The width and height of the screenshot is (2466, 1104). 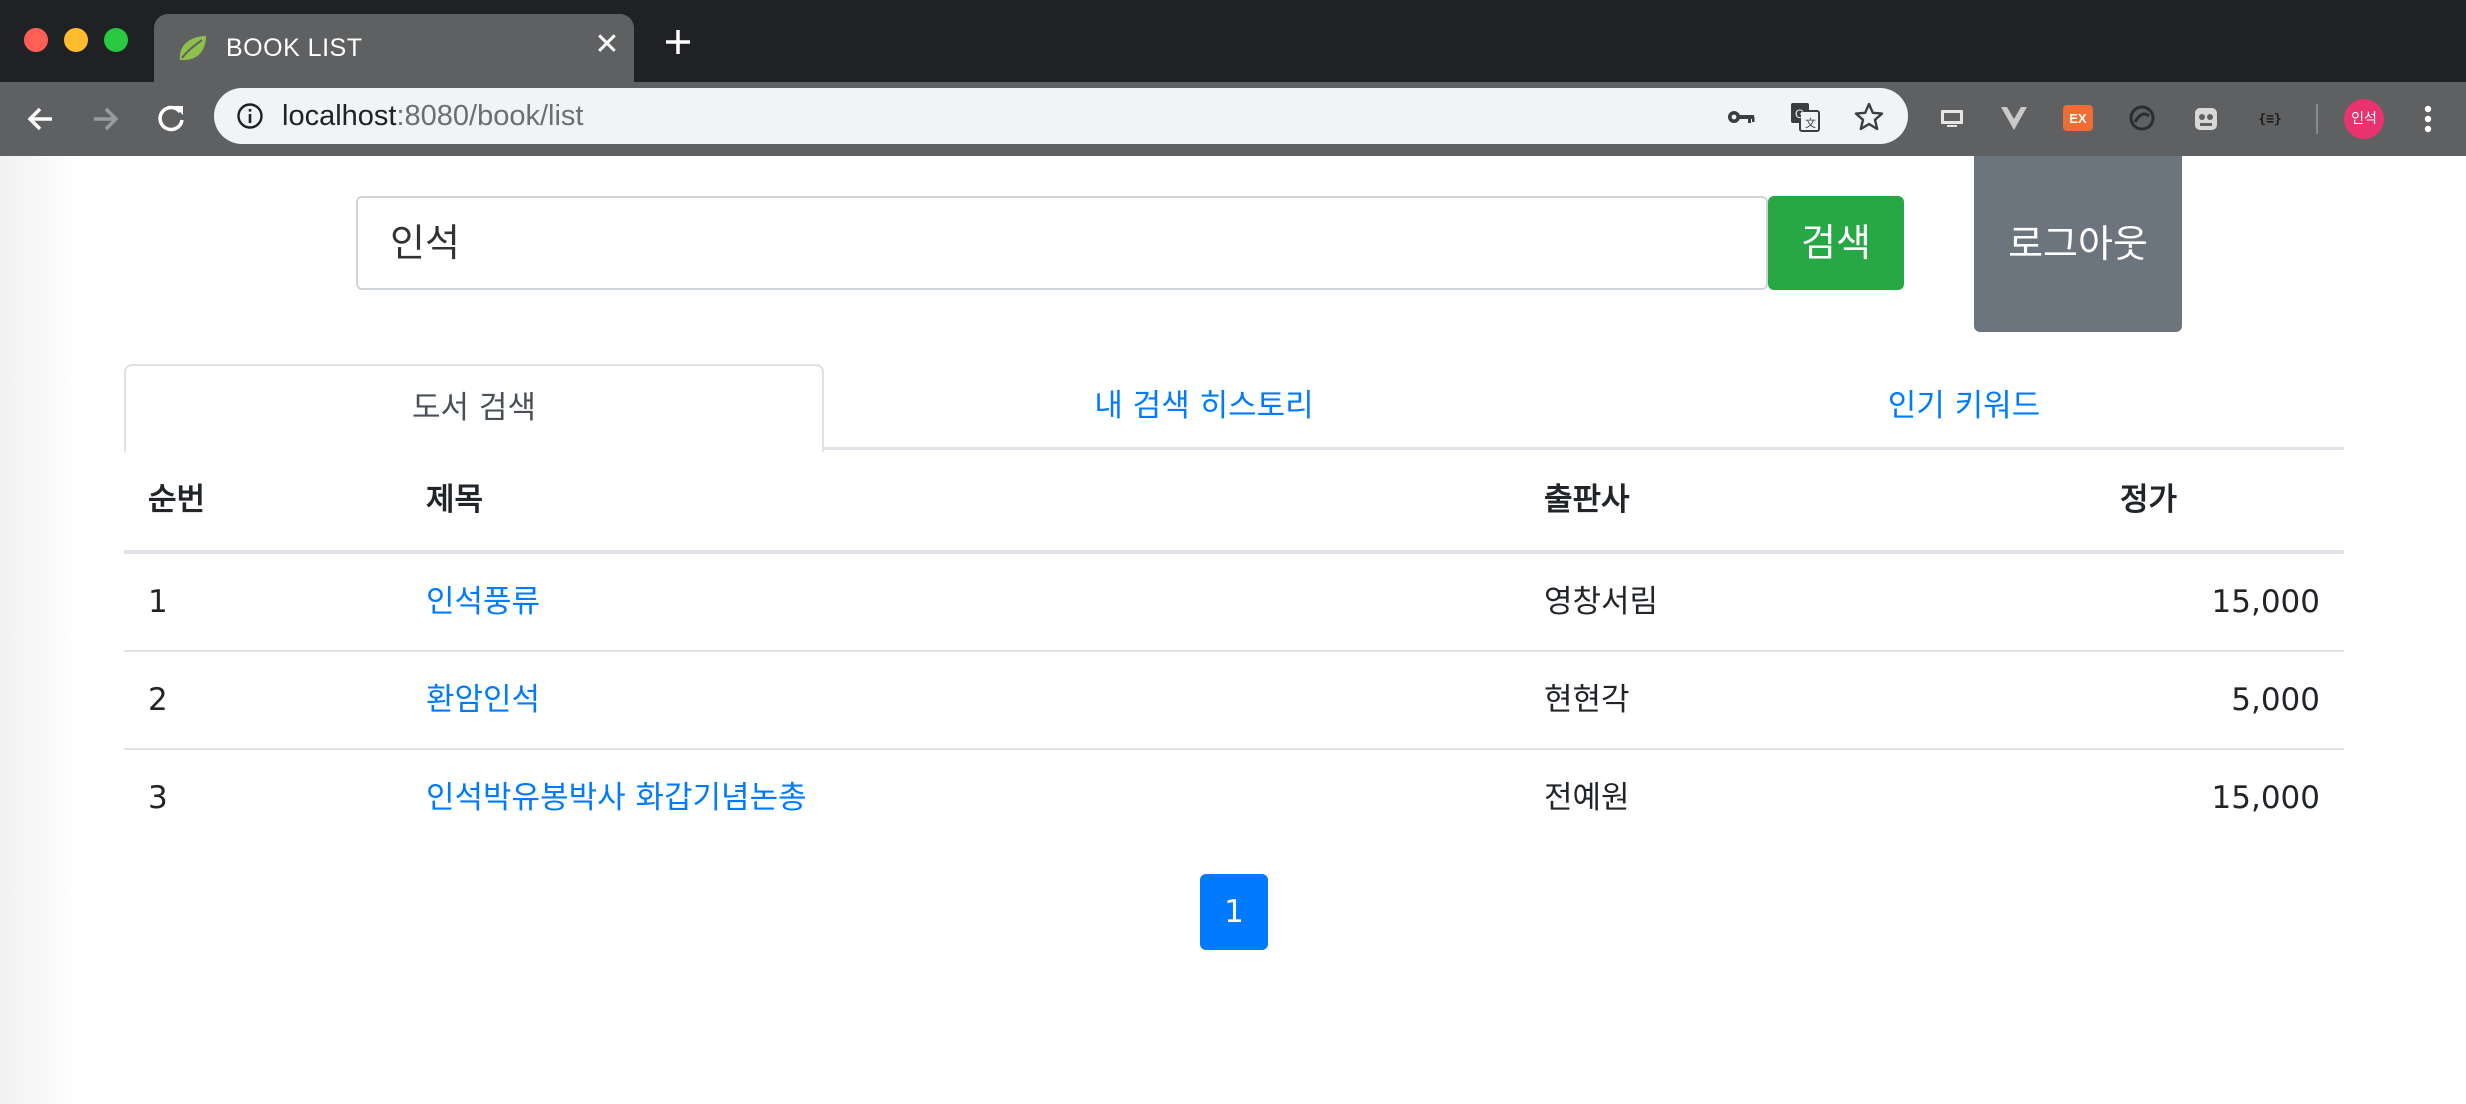 I want to click on toolbar-separator, so click(x=2317, y=119).